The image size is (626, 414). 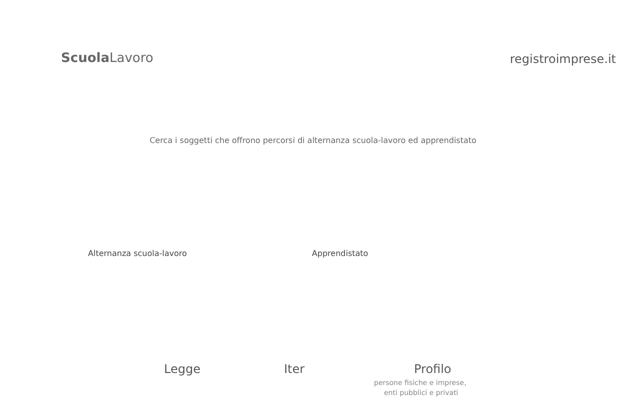 I want to click on footer-link: Legge, so click(x=182, y=369).